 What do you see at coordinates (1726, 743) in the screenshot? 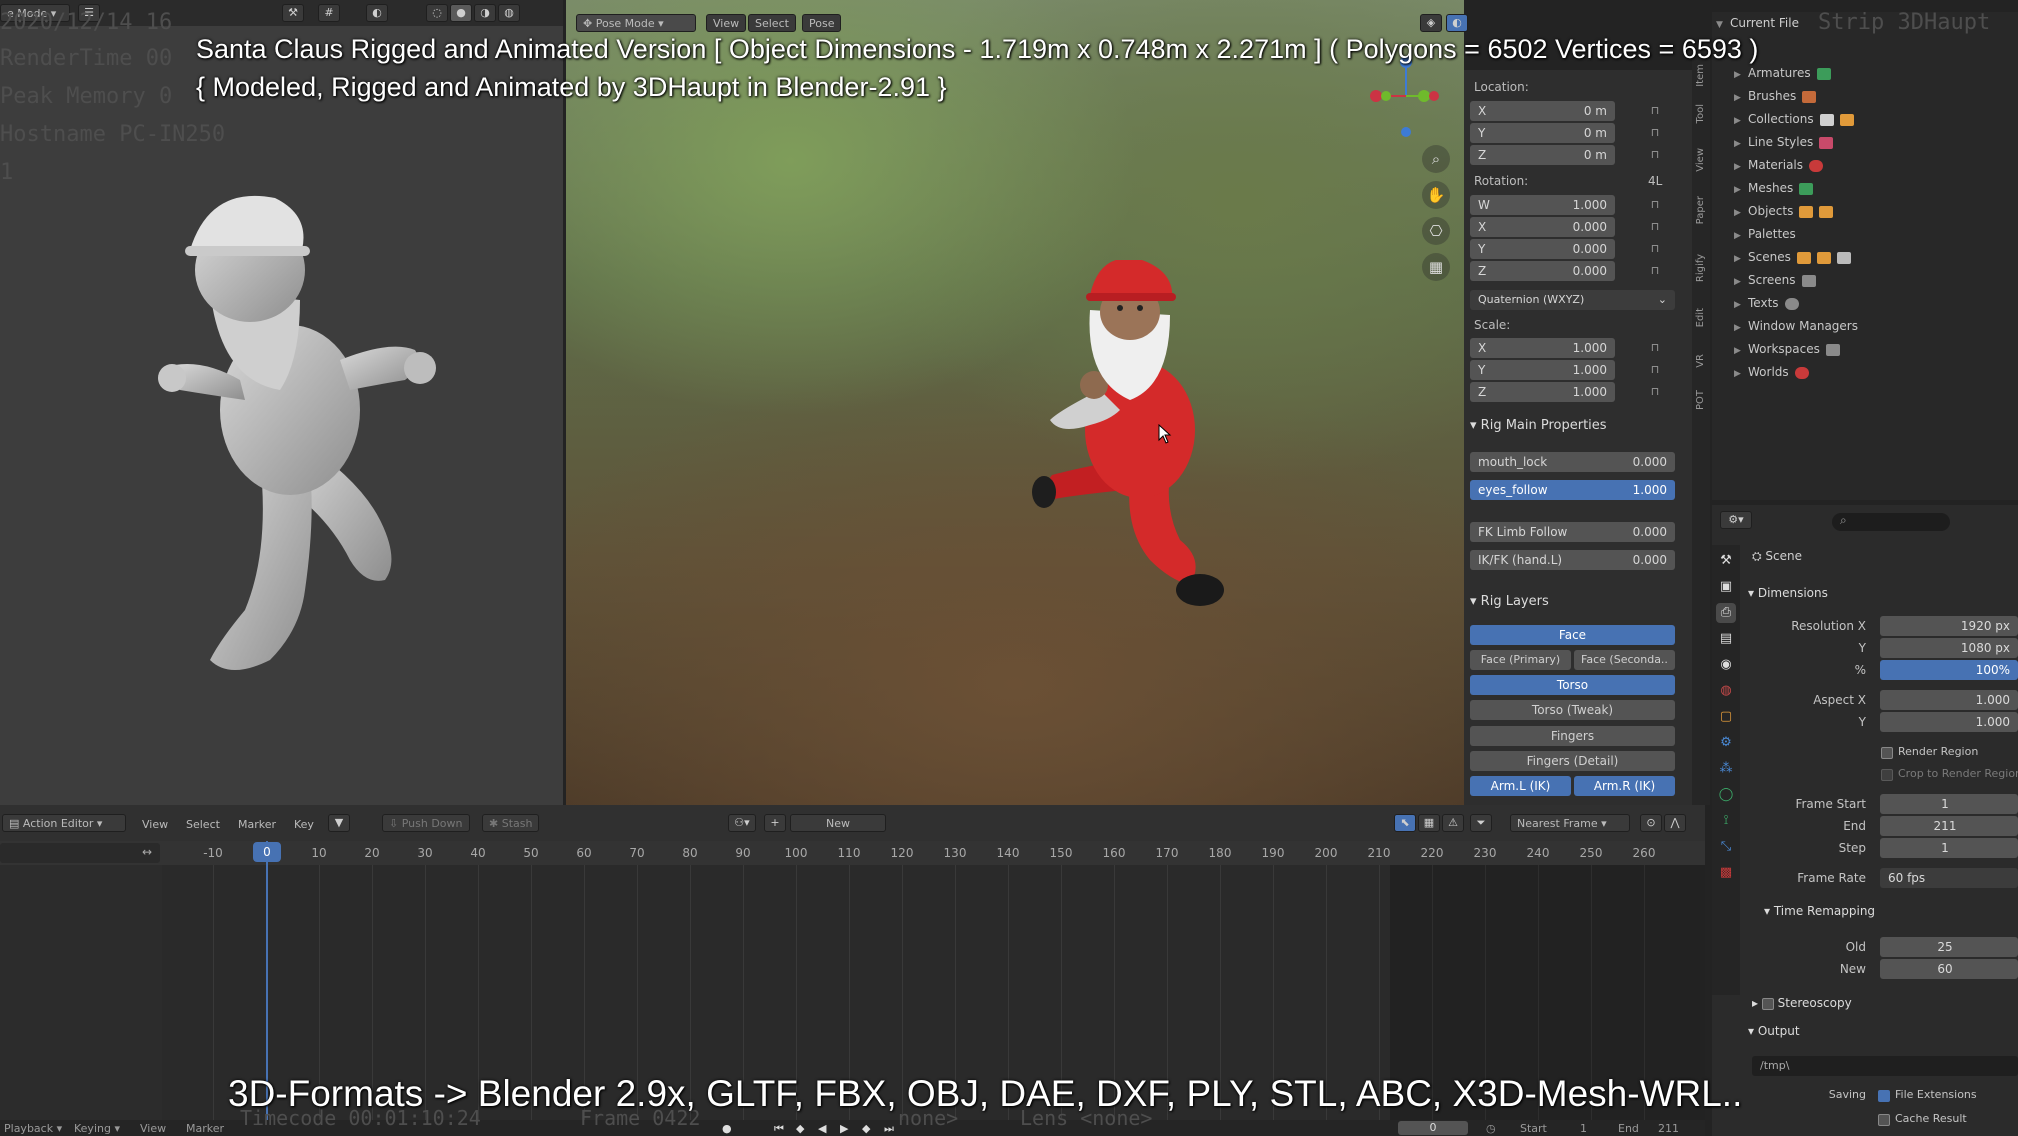
I see `modifier-tab-icon: ⚙` at bounding box center [1726, 743].